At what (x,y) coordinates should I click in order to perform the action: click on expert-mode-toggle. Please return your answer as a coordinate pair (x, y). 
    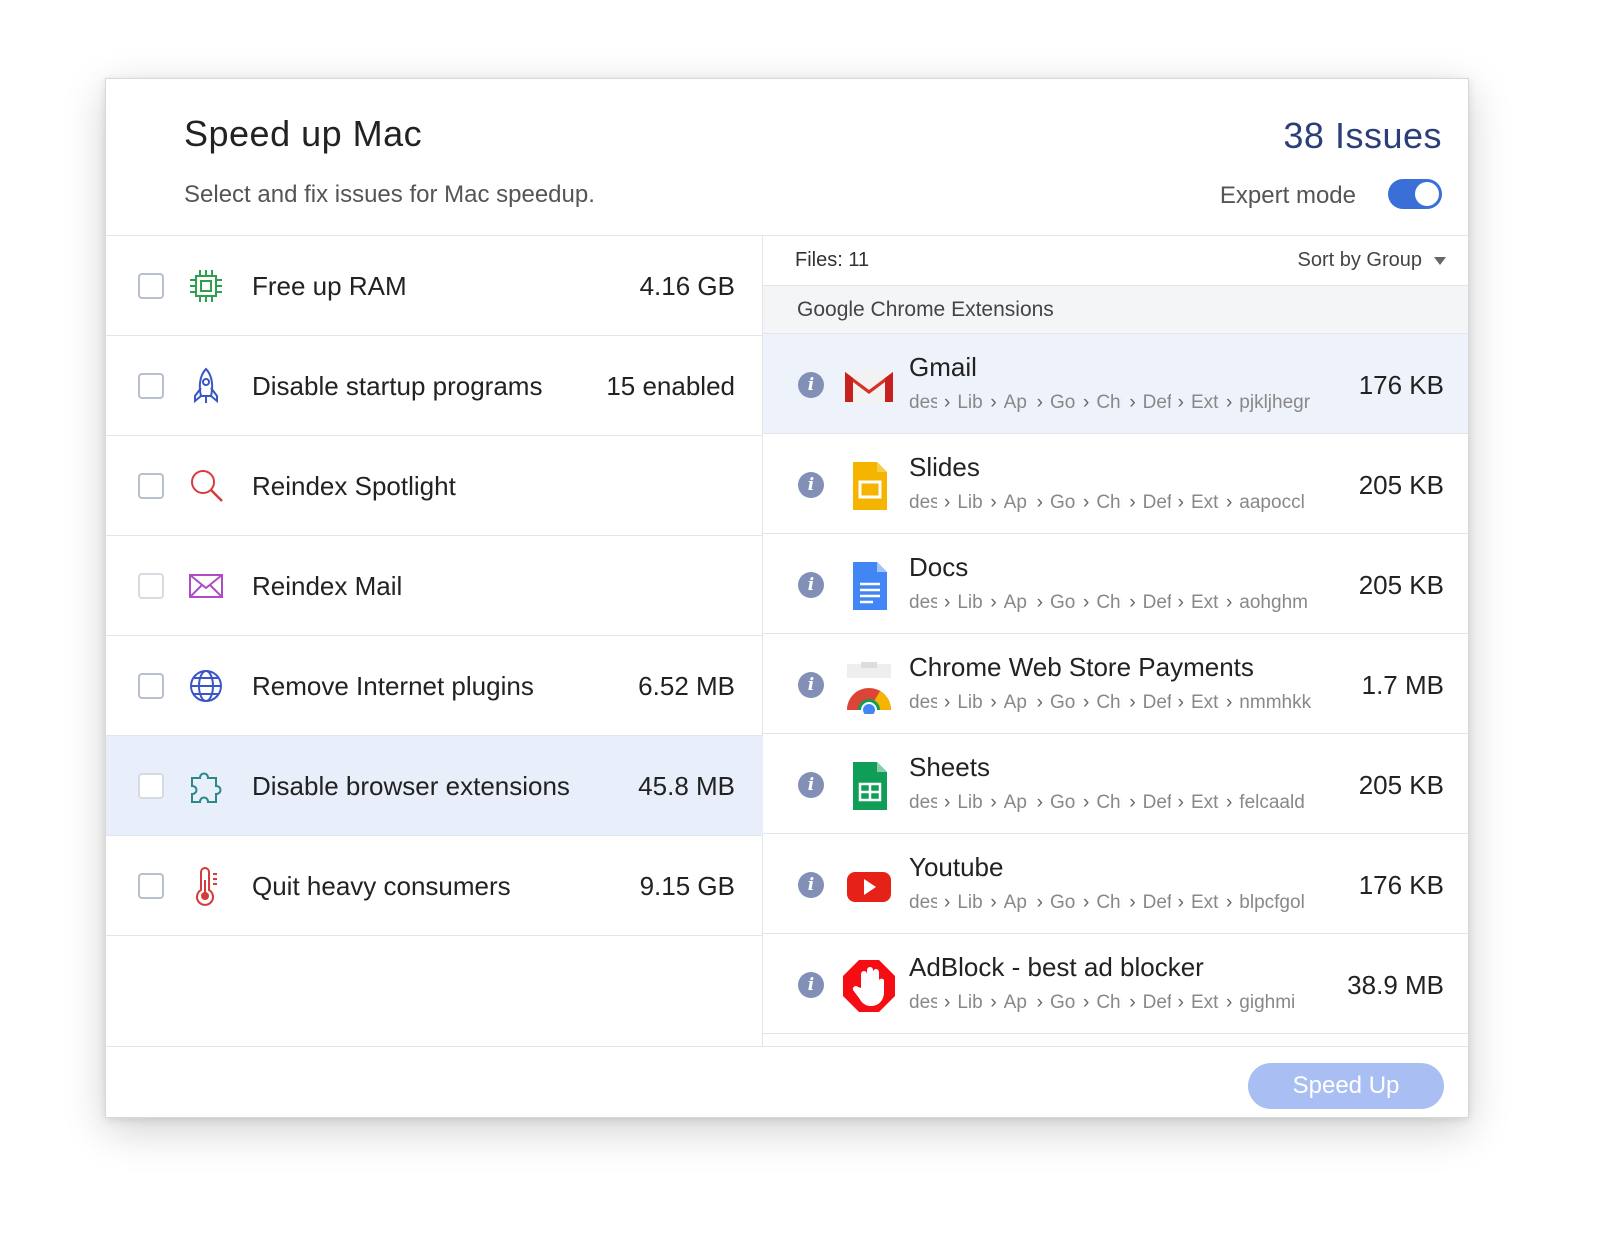
    Looking at the image, I should click on (1415, 194).